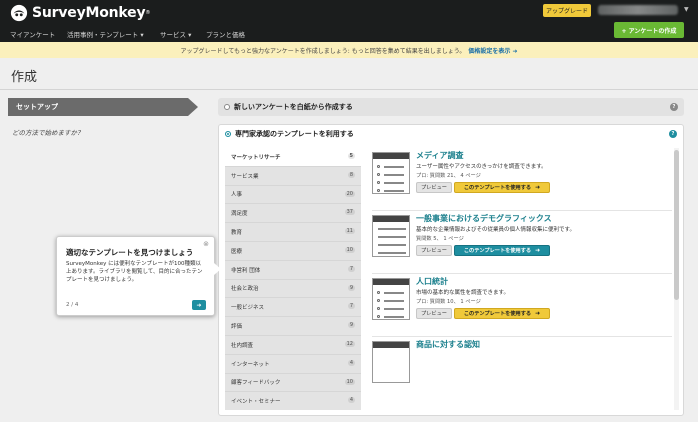 The image size is (698, 422). Describe the element at coordinates (293, 232) in the screenshot. I see `category-item: 教育 11` at that location.